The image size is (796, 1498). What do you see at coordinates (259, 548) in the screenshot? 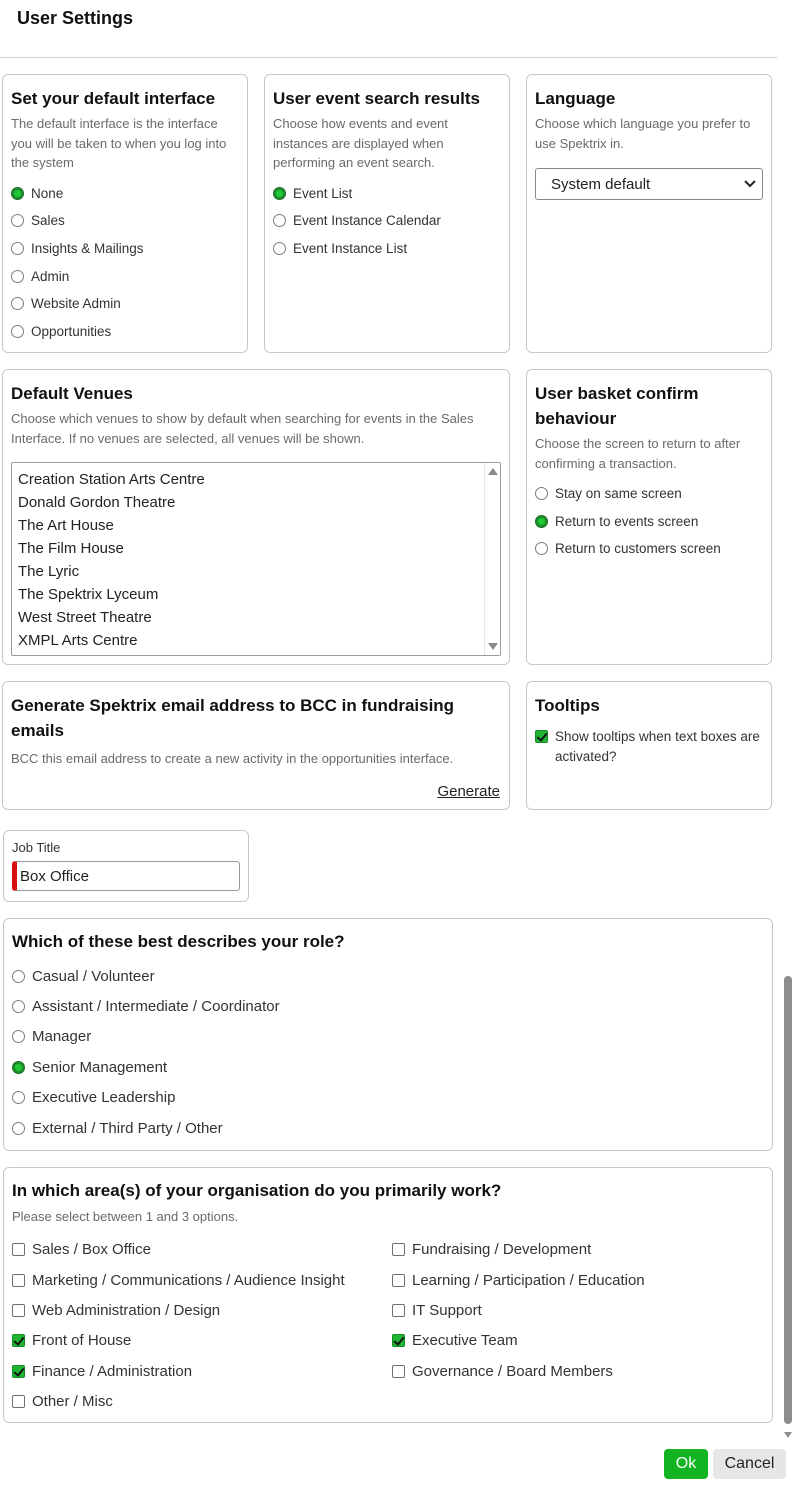
I see `venue-list-item: The Film House` at bounding box center [259, 548].